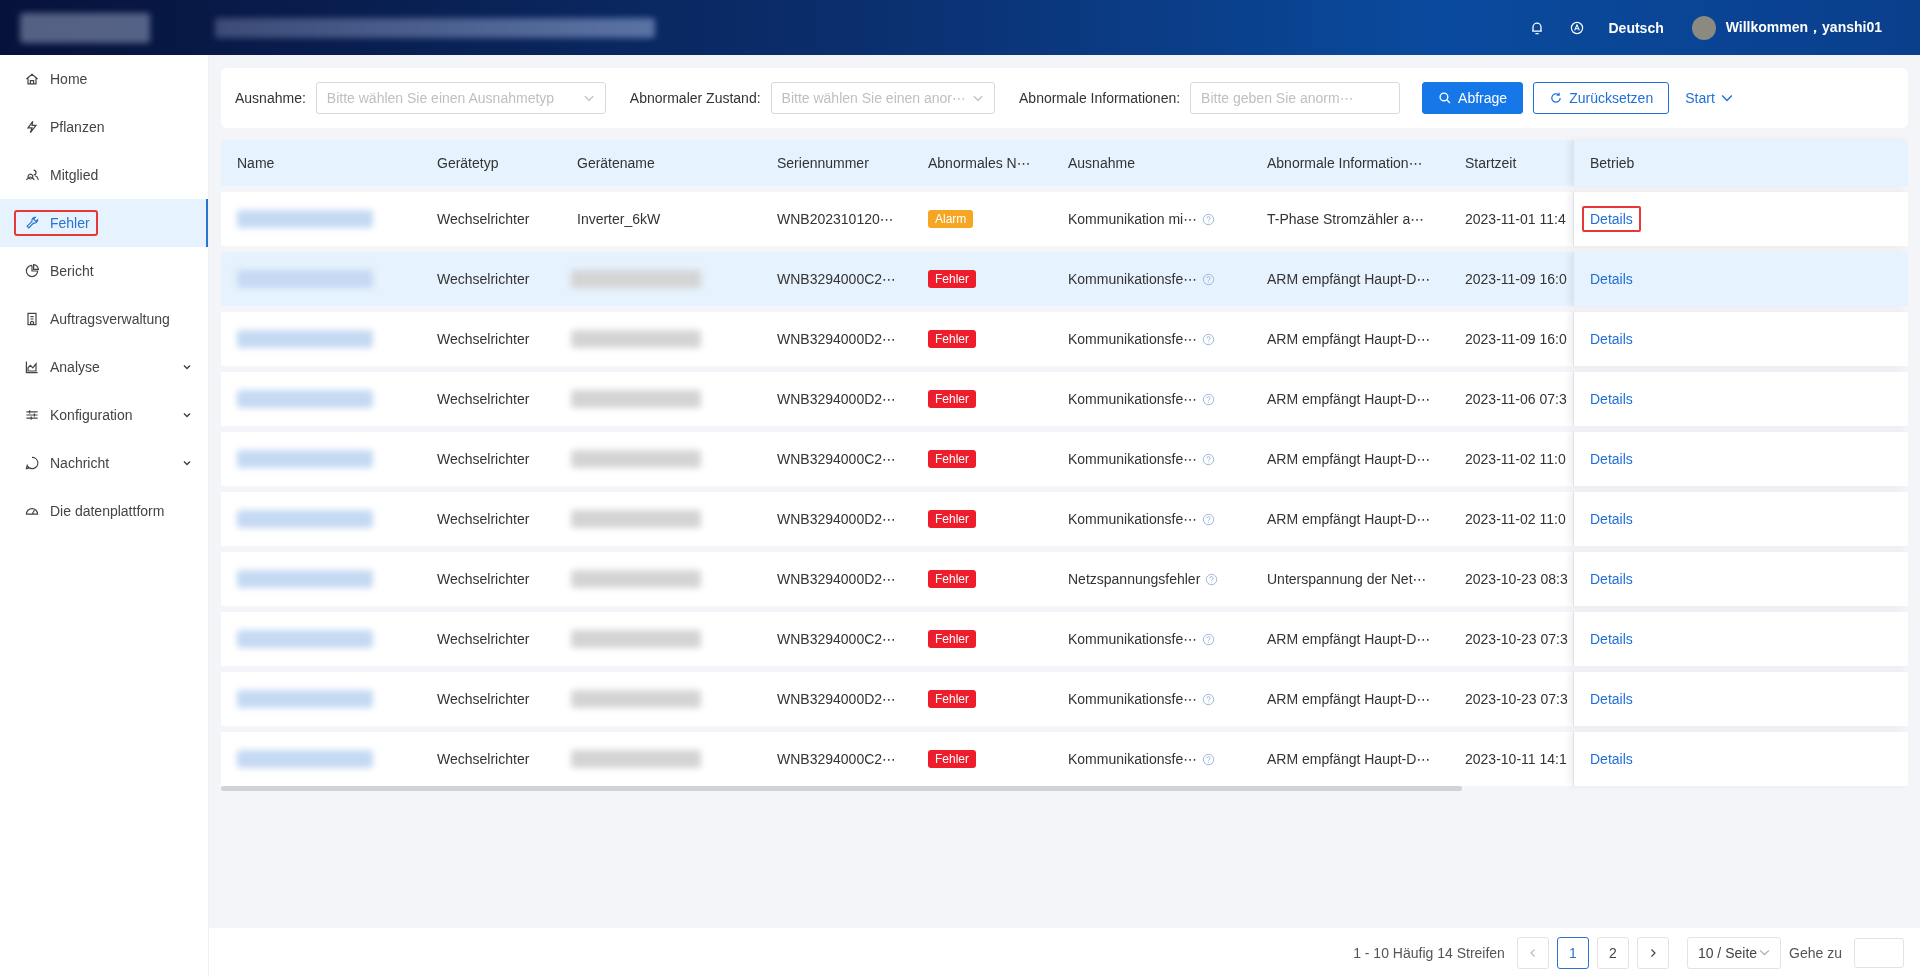  Describe the element at coordinates (1703, 27) in the screenshot. I see `avatar` at that location.